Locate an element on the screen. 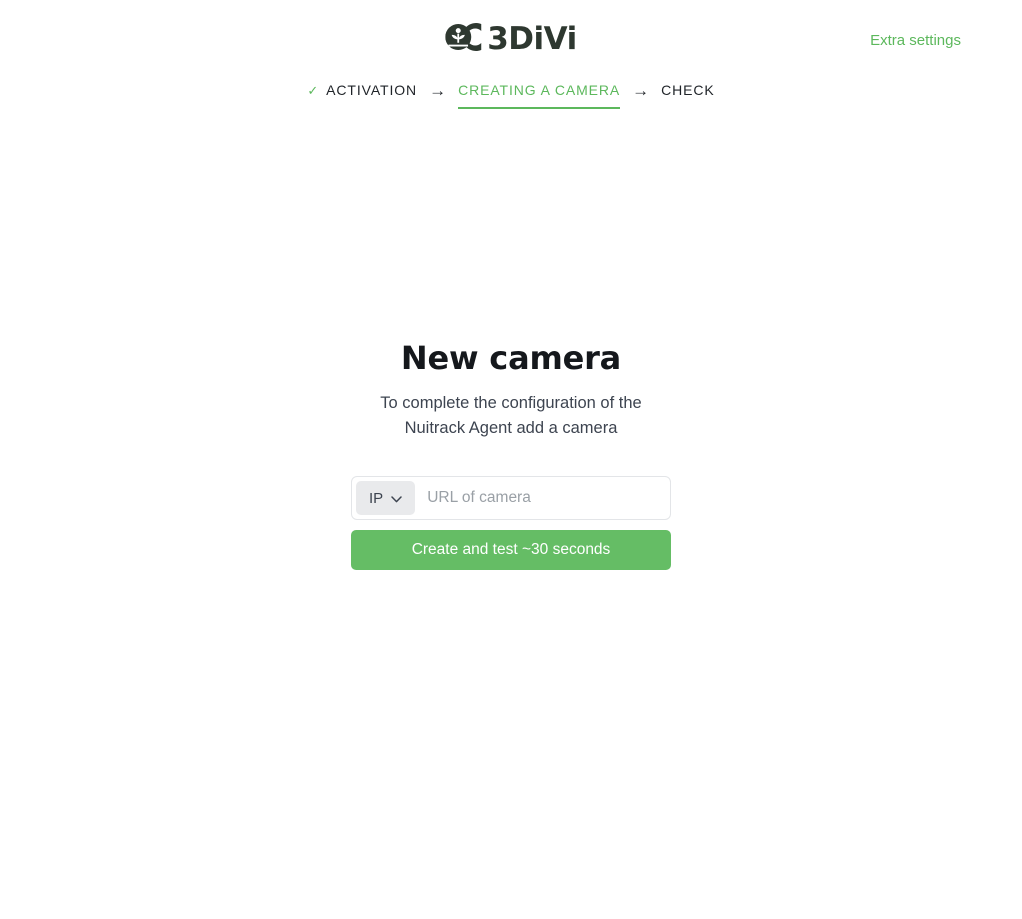 The width and height of the screenshot is (1022, 919). 3divi-logo-icon is located at coordinates (464, 39).